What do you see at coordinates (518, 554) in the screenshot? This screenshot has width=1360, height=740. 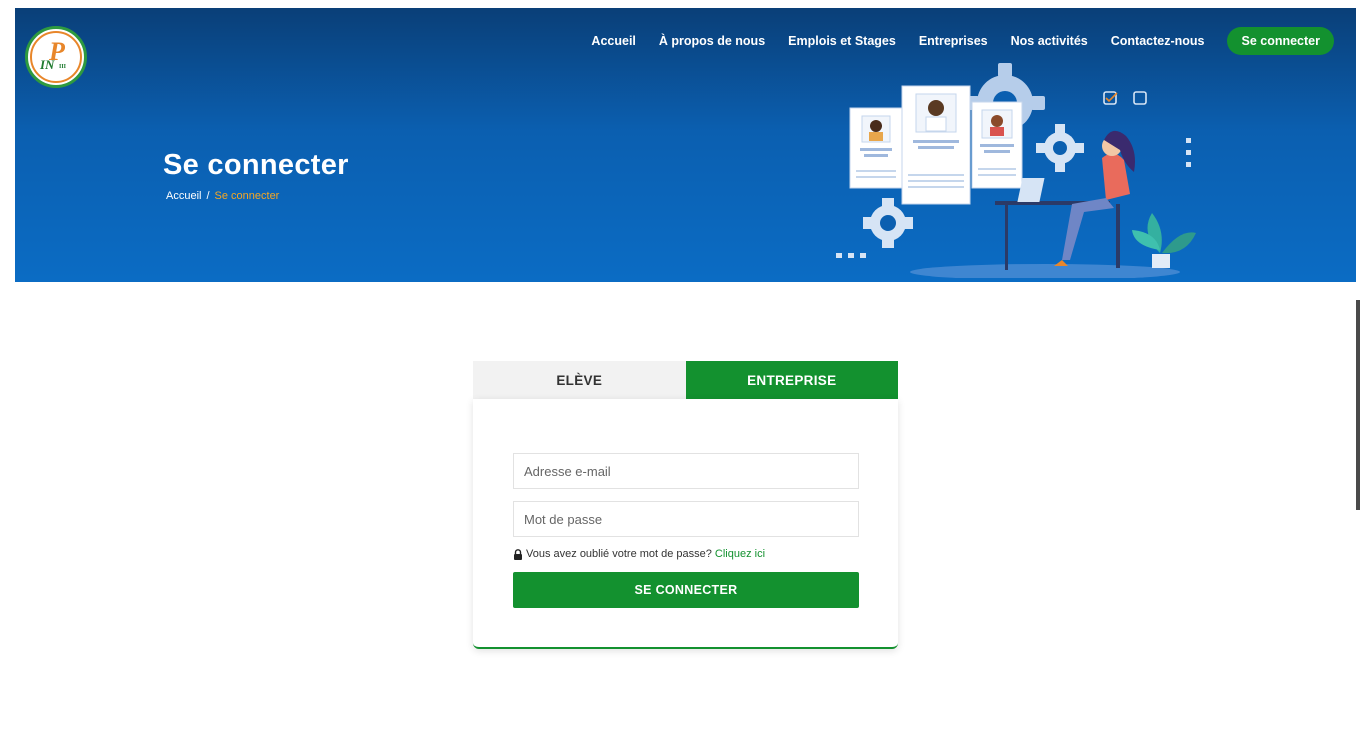 I see `lock-icon` at bounding box center [518, 554].